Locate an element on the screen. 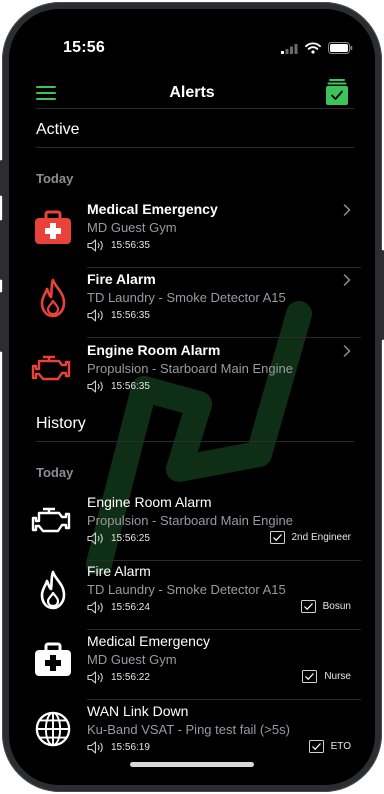 This screenshot has width=384, height=794. acknowledged-by-name: Bosun is located at coordinates (336, 606).